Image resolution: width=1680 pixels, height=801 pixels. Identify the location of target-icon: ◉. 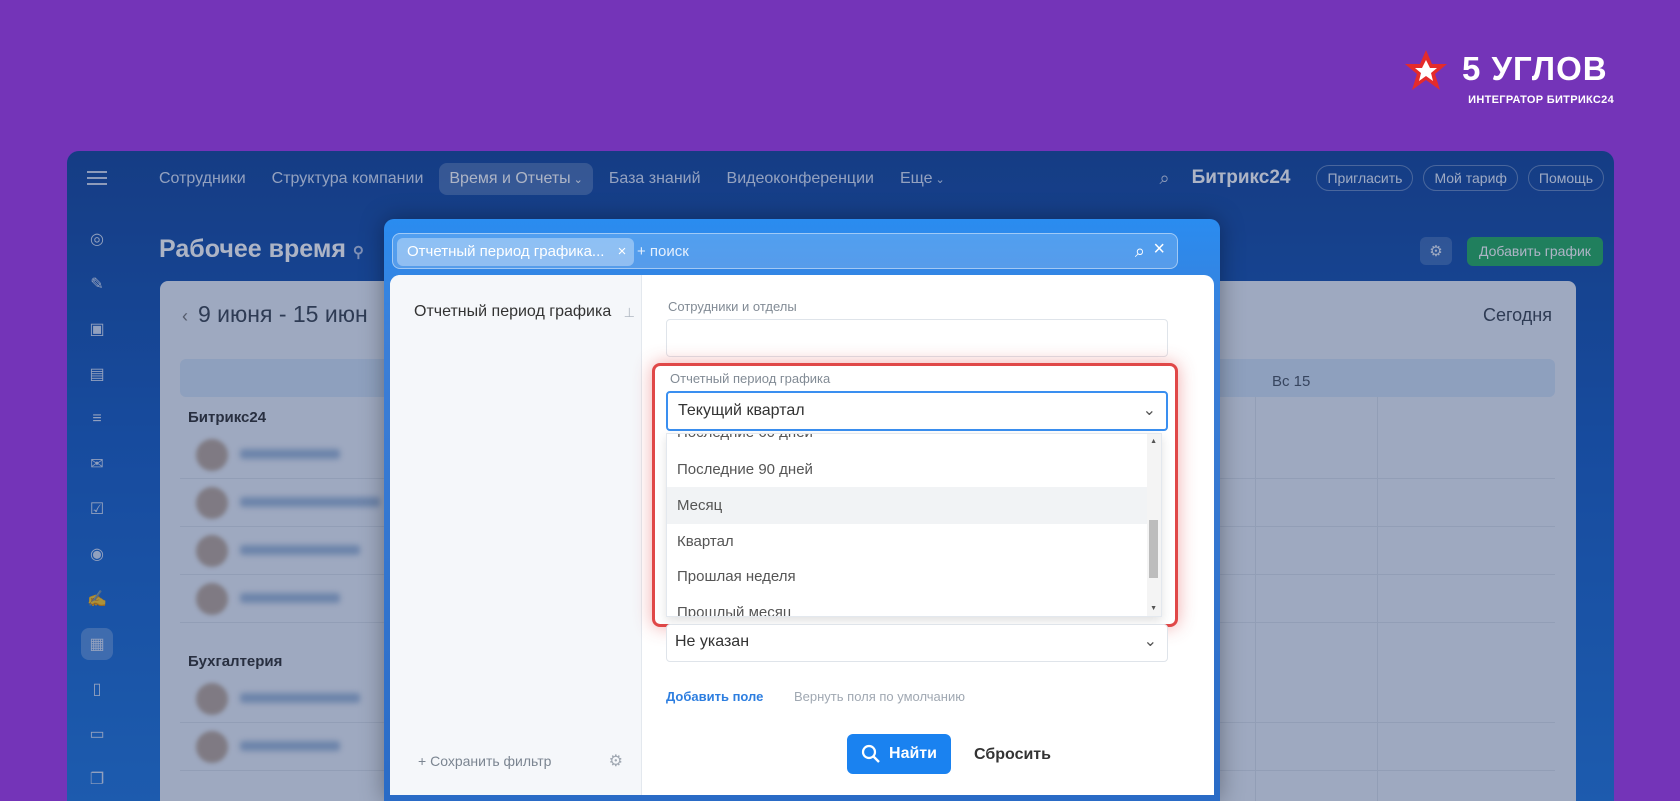
(97, 554).